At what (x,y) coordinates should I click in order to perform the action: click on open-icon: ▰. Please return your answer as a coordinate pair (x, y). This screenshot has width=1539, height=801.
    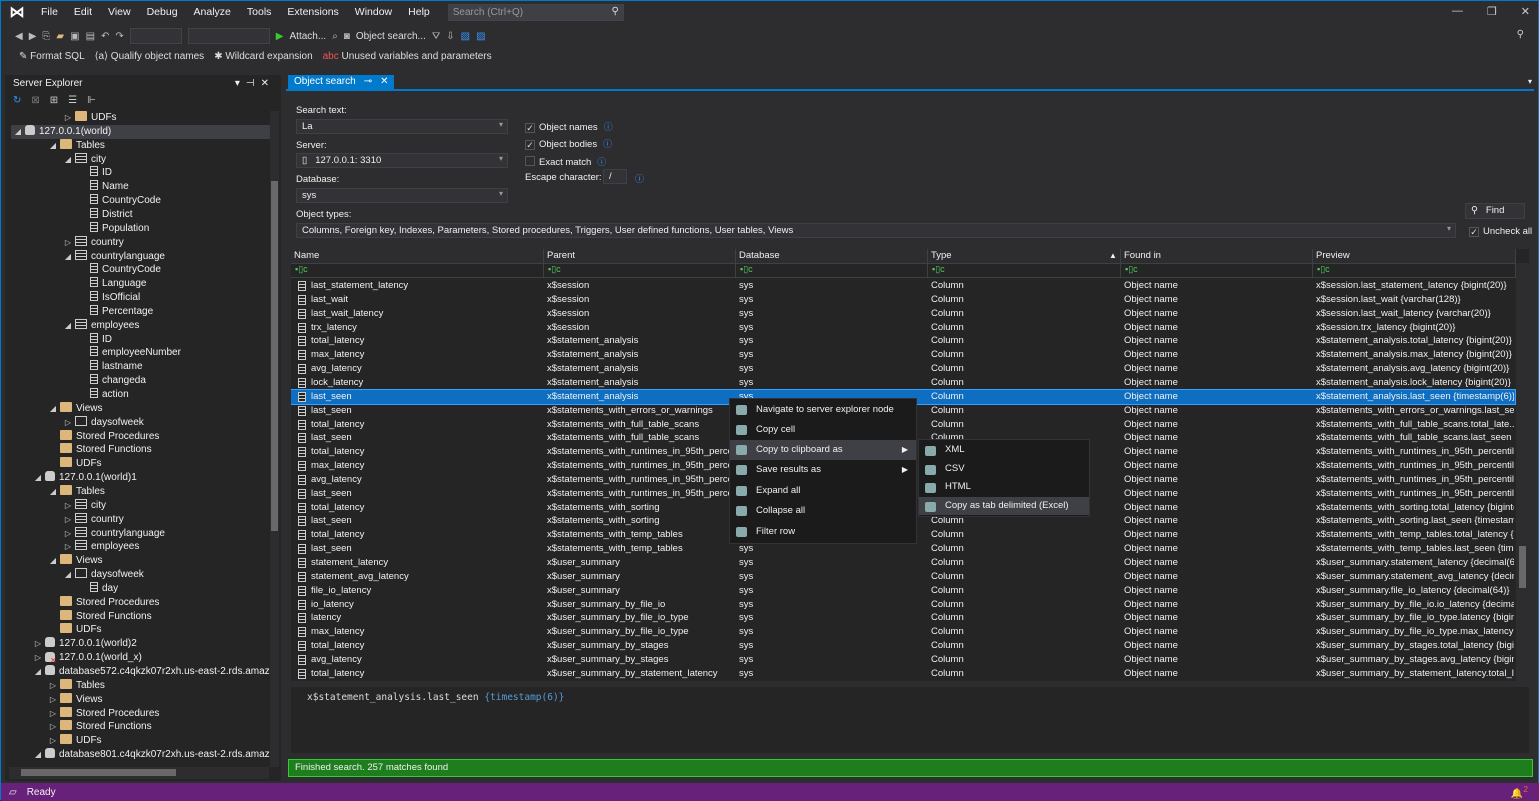
    Looking at the image, I should click on (60, 36).